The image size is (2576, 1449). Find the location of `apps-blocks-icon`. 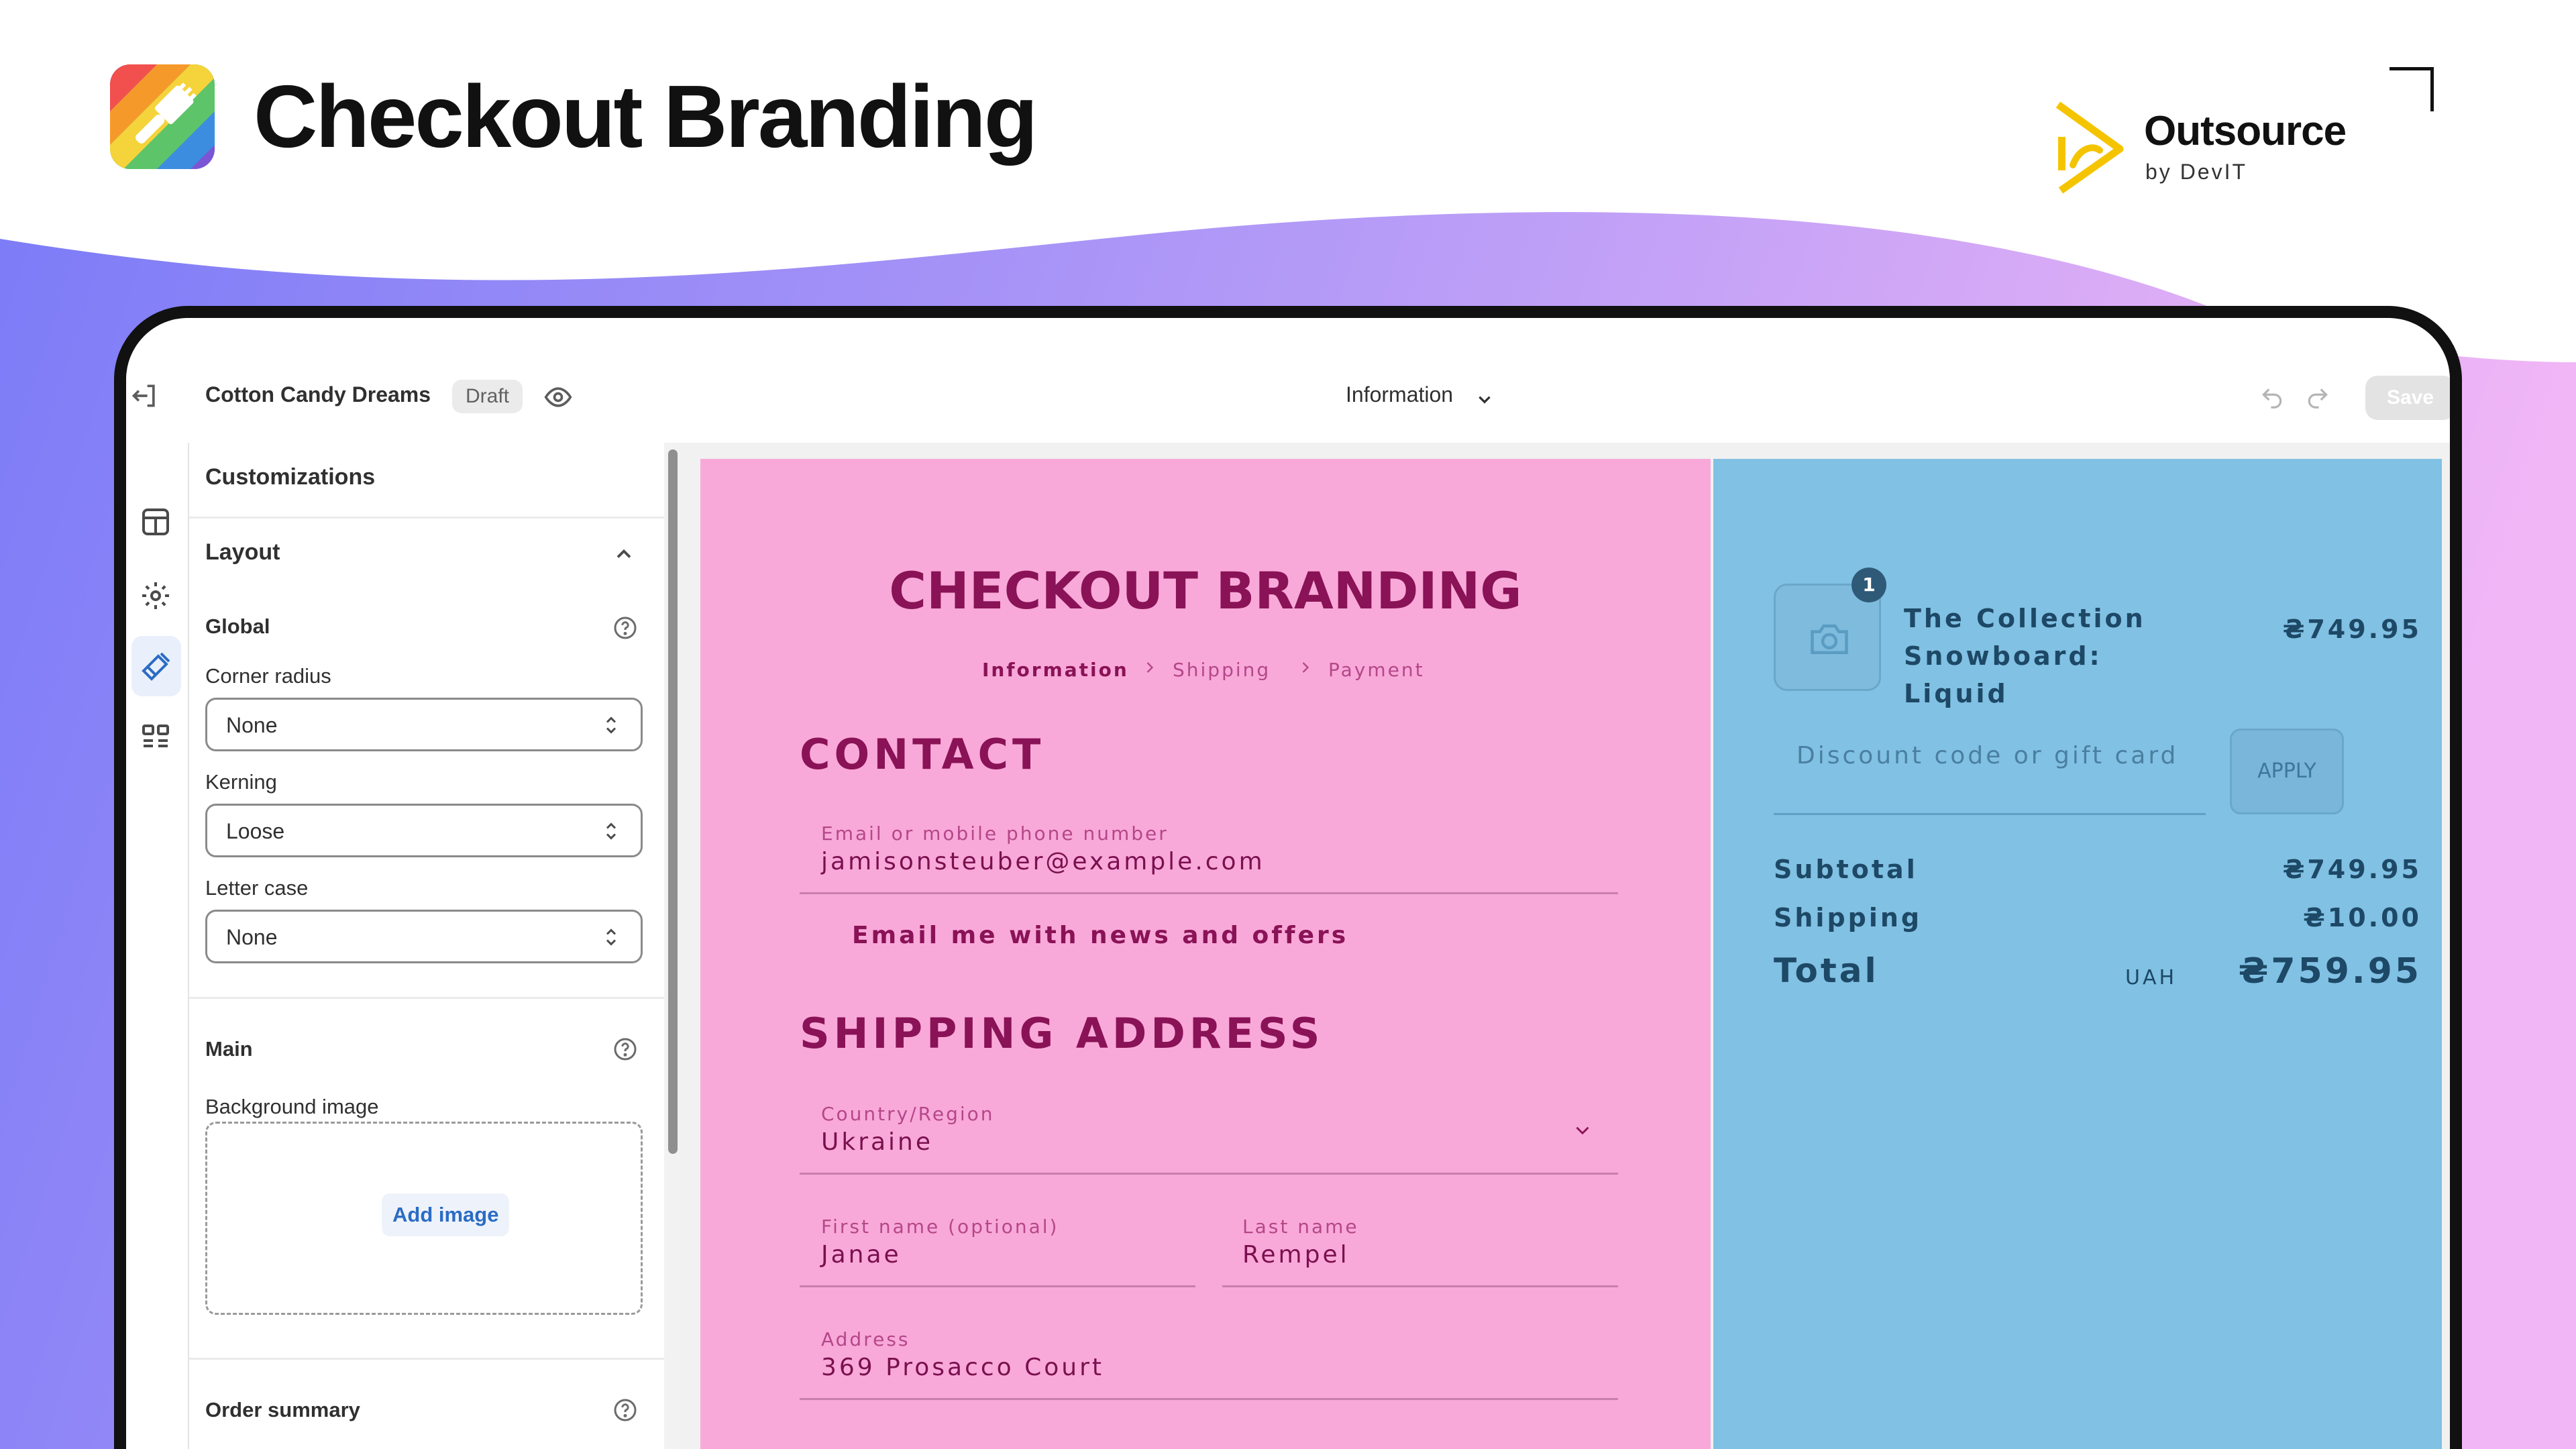

apps-blocks-icon is located at coordinates (156, 736).